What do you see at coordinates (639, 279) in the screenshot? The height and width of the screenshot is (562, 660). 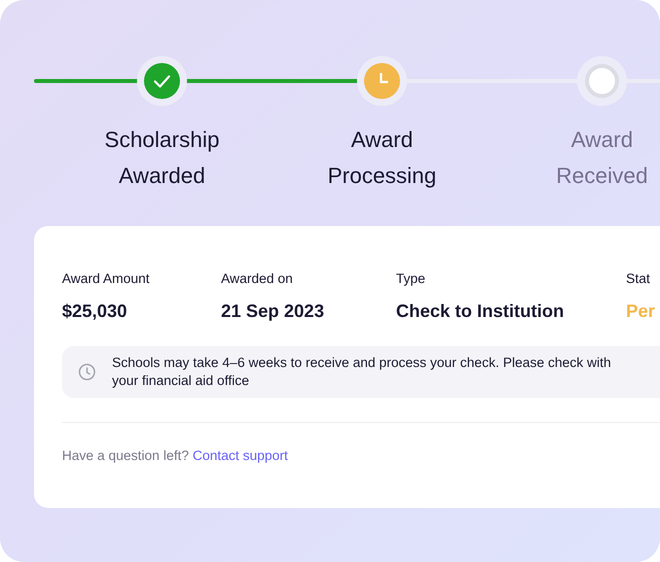 I see `detail-label: Stat` at bounding box center [639, 279].